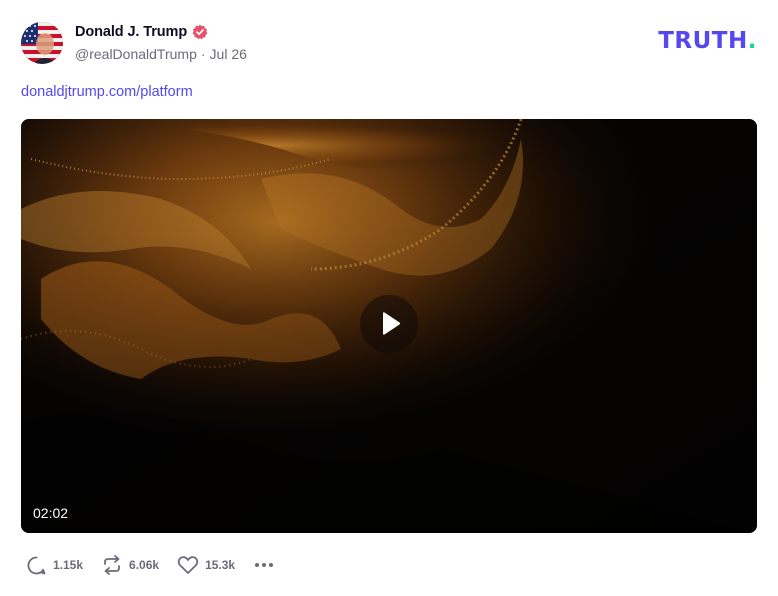 The image size is (778, 596). What do you see at coordinates (392, 323) in the screenshot?
I see `play-icon` at bounding box center [392, 323].